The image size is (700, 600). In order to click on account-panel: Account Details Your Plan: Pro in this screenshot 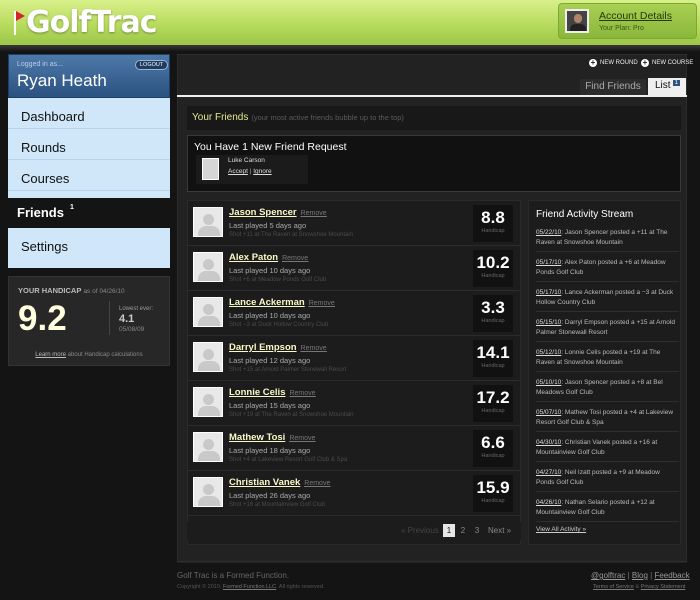, I will do `click(627, 21)`.